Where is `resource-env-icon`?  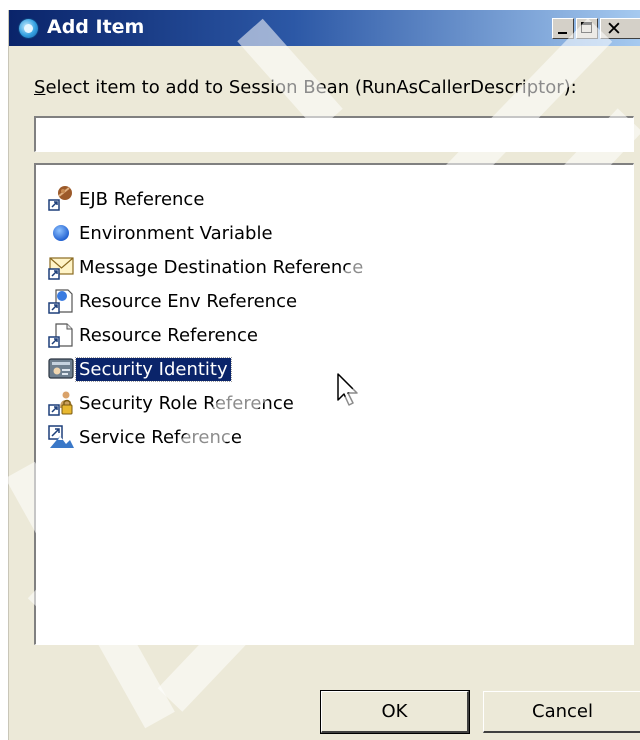
resource-env-icon is located at coordinates (61, 301).